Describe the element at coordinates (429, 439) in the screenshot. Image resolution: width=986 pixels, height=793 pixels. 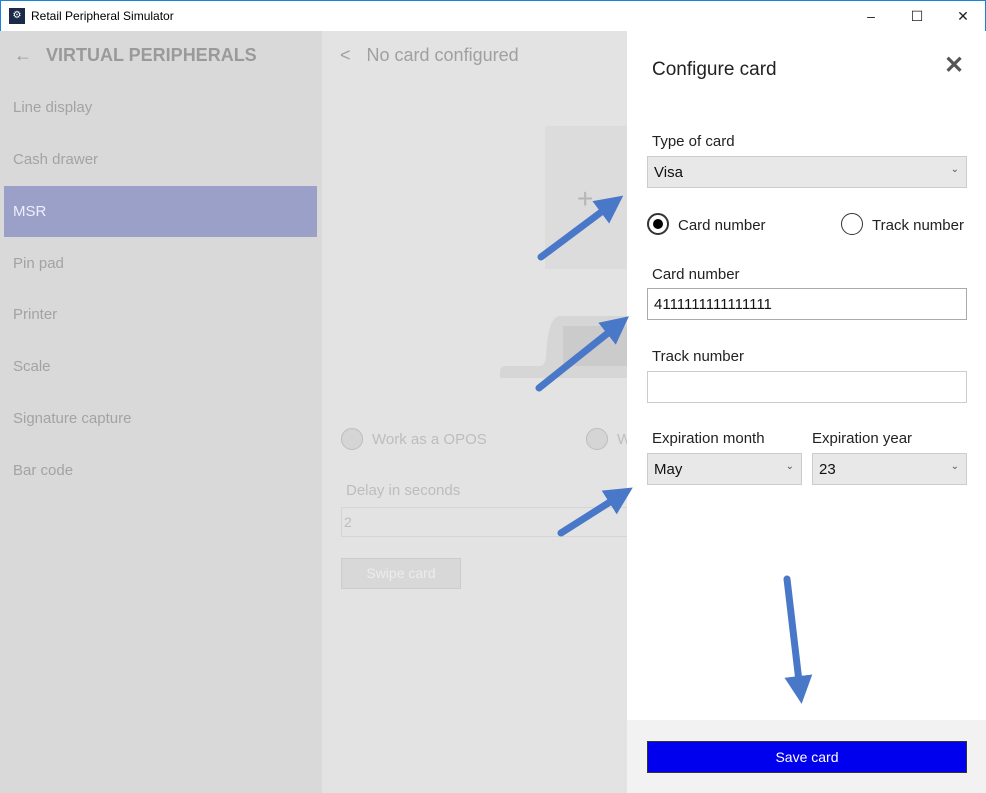
I see `opos-label: Work as a OPOS` at that location.